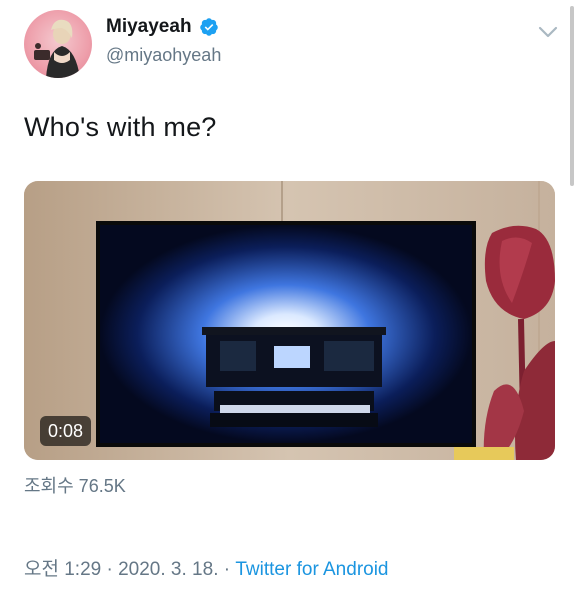  What do you see at coordinates (75, 486) in the screenshot?
I see `view-count: 조회수 76.5K` at bounding box center [75, 486].